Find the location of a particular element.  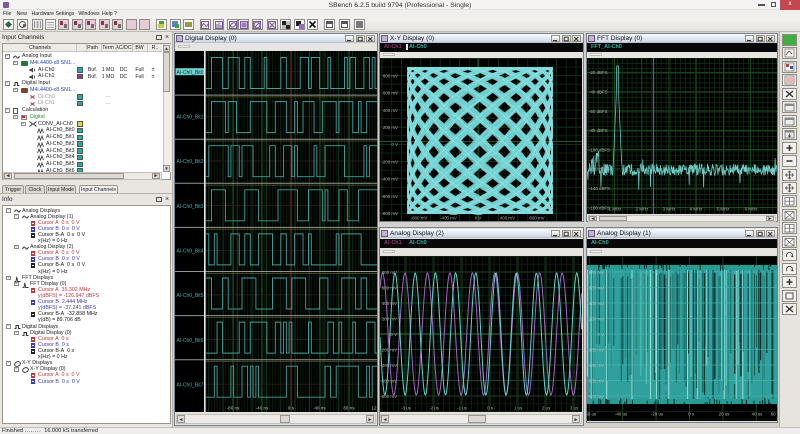

svg-text: AI-Ch0_Bit1 is located at coordinates (190, 118).